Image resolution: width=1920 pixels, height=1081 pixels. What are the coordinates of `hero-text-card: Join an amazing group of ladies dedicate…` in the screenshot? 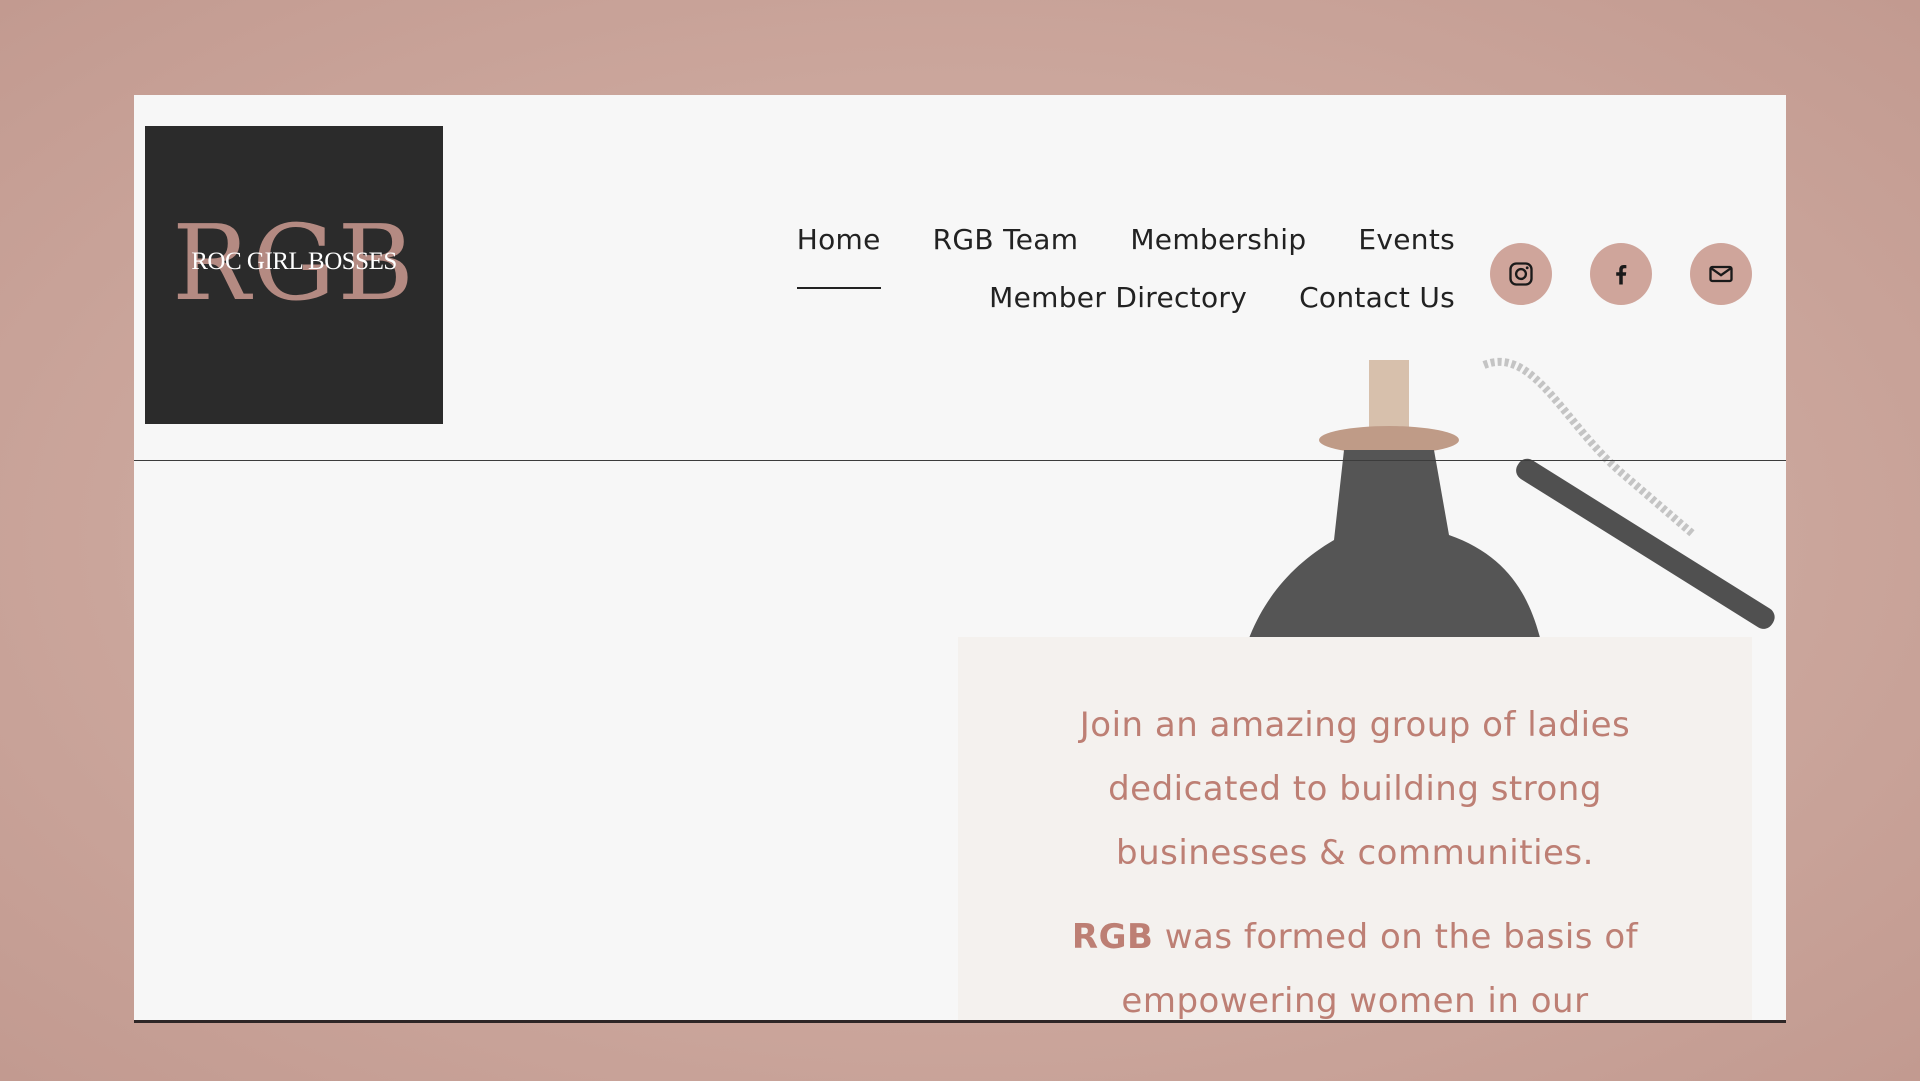 It's located at (1355, 829).